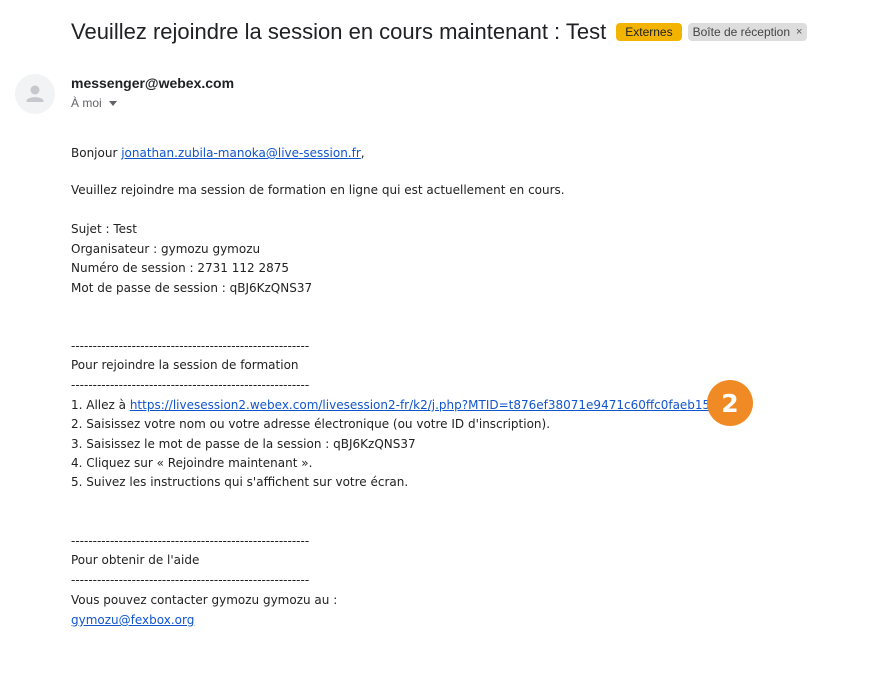 The image size is (878, 691). What do you see at coordinates (104, 229) in the screenshot?
I see `detail-subject: Sujet : Test` at bounding box center [104, 229].